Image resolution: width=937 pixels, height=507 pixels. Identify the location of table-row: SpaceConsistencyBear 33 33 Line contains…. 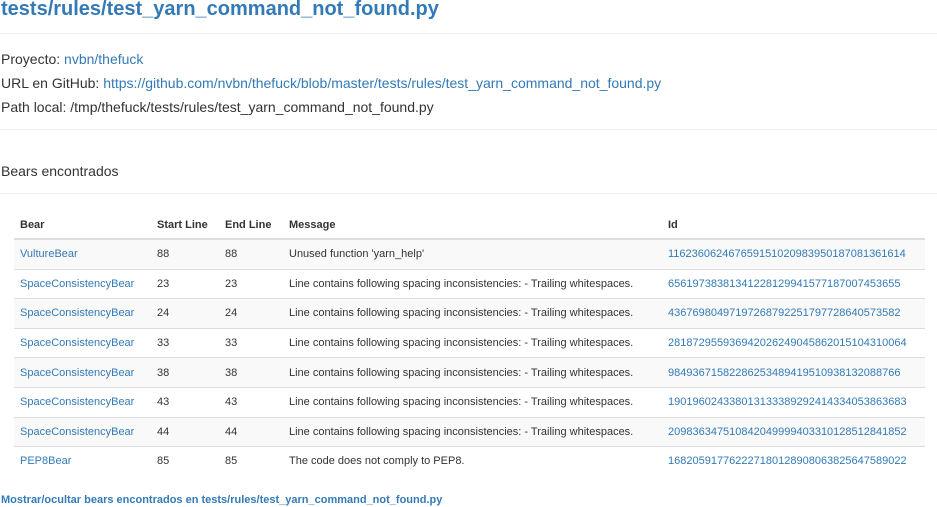
(469, 342).